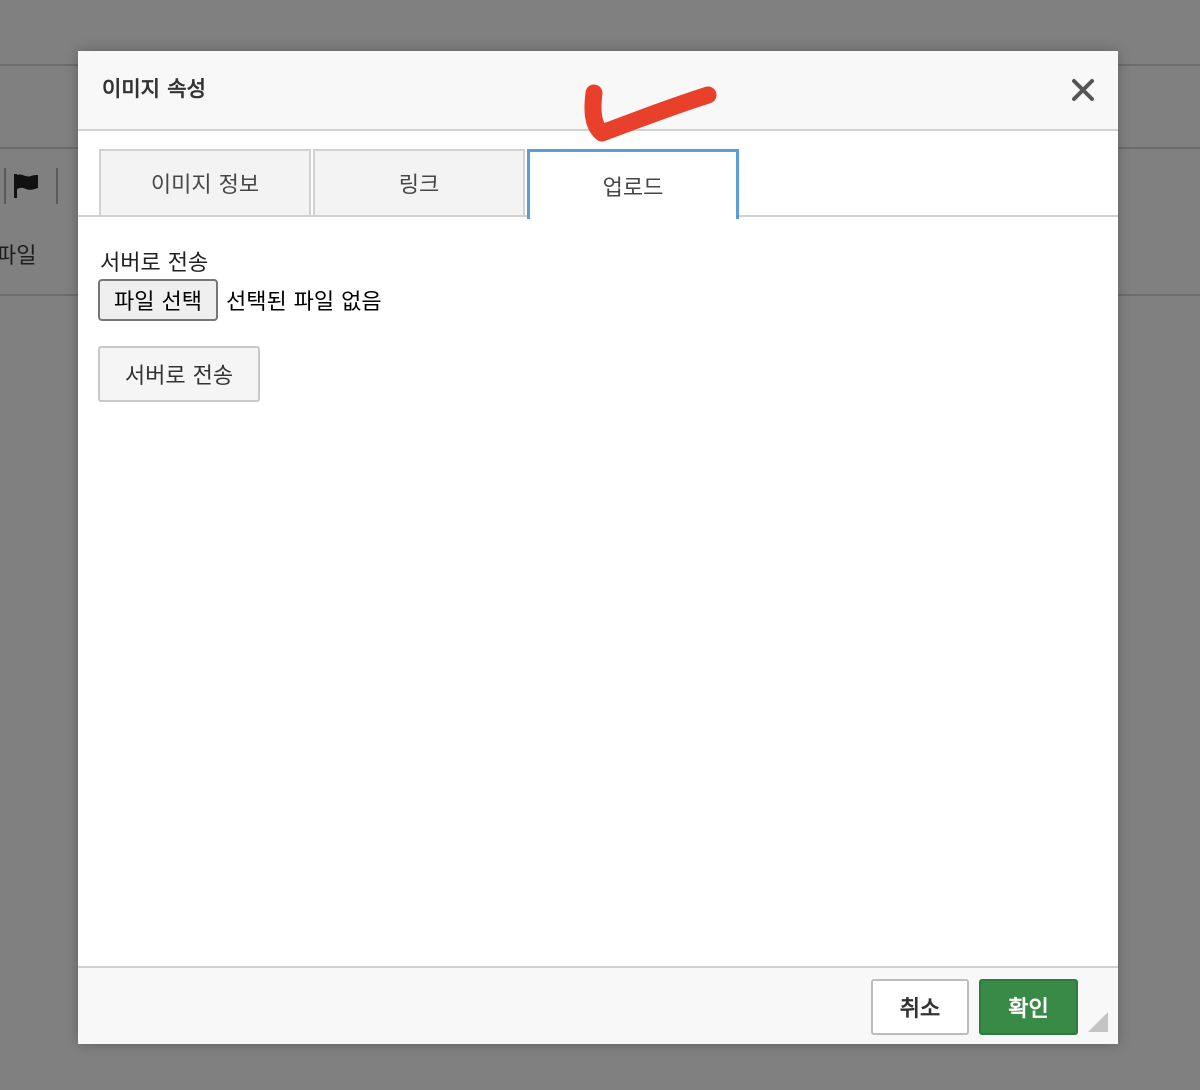  I want to click on choose-file-button: 파일 선택, so click(158, 300).